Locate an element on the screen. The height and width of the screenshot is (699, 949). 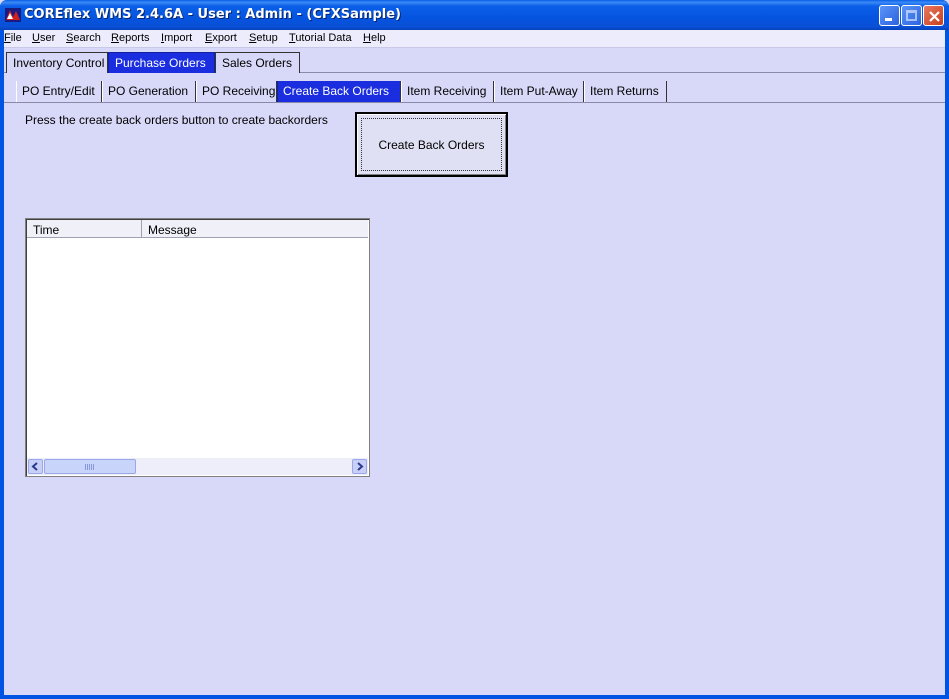
maximize-icon is located at coordinates (911, 15).